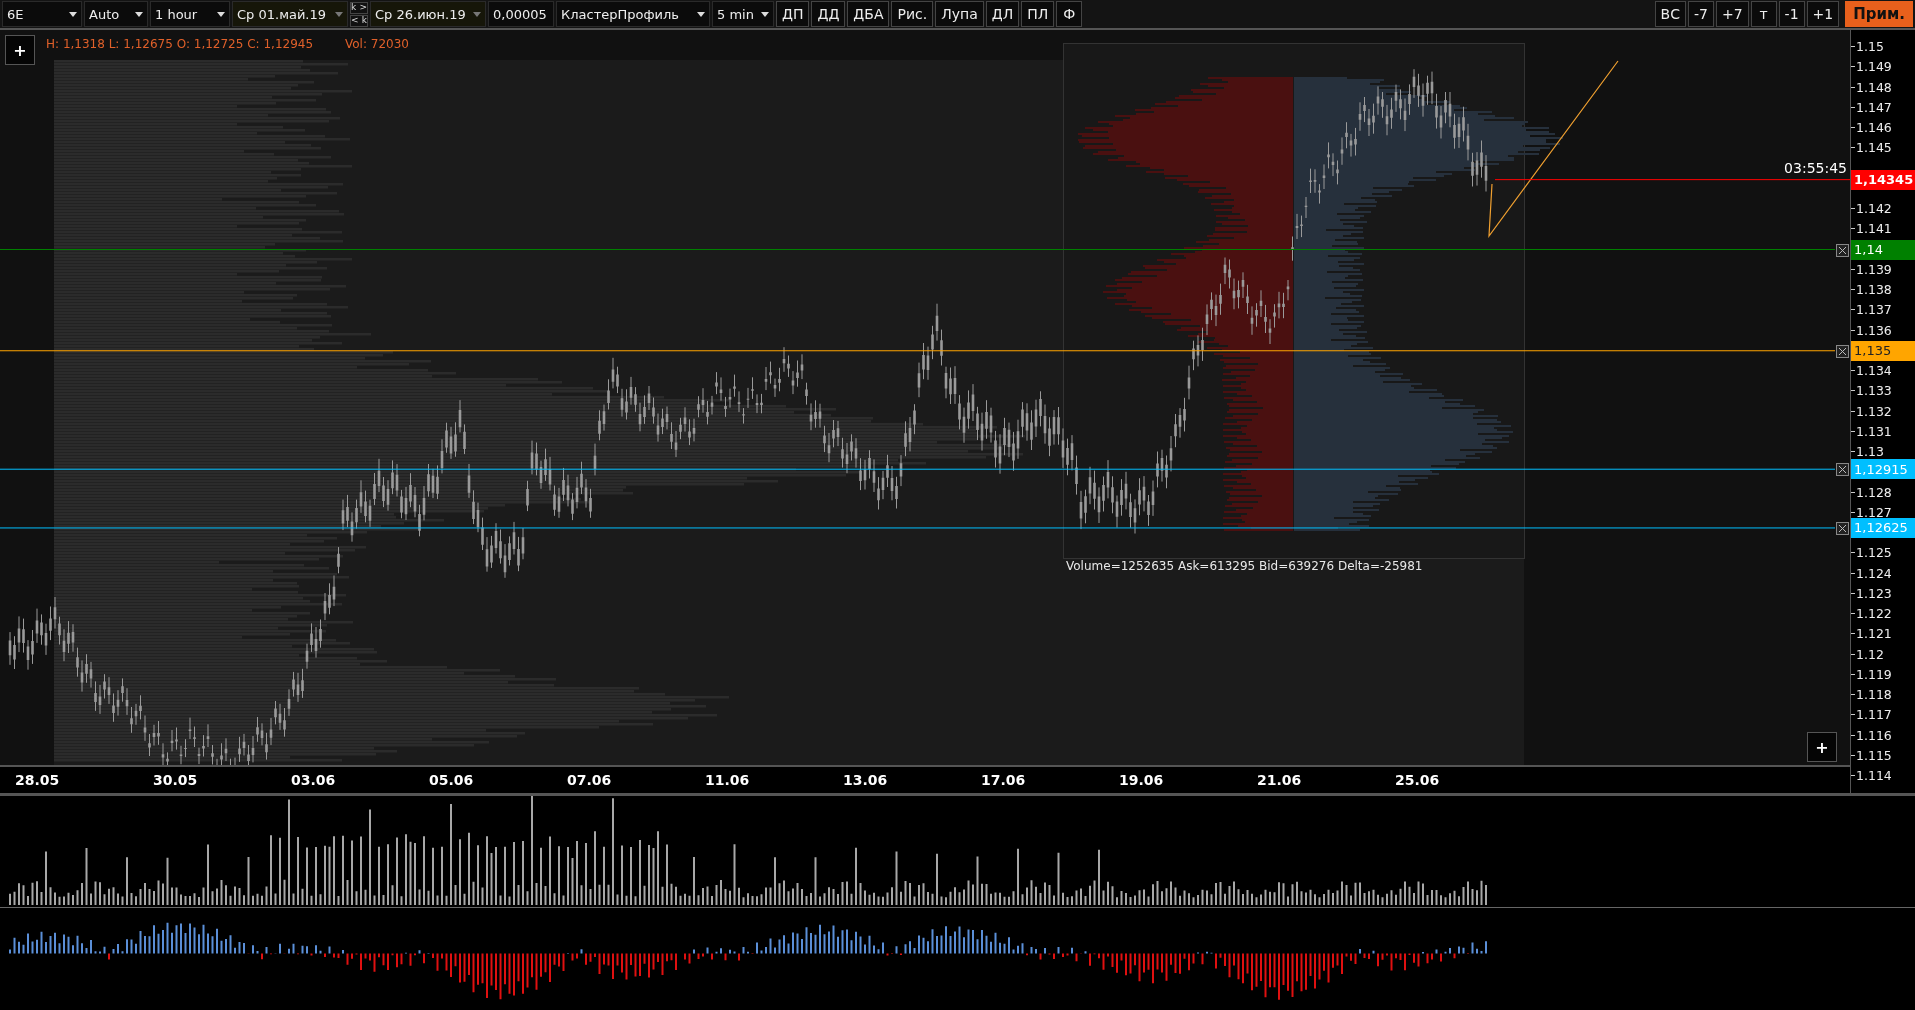 This screenshot has width=1915, height=1010. Describe the element at coordinates (1871, 87) in the screenshot. I see `price-label: 1.148` at that location.